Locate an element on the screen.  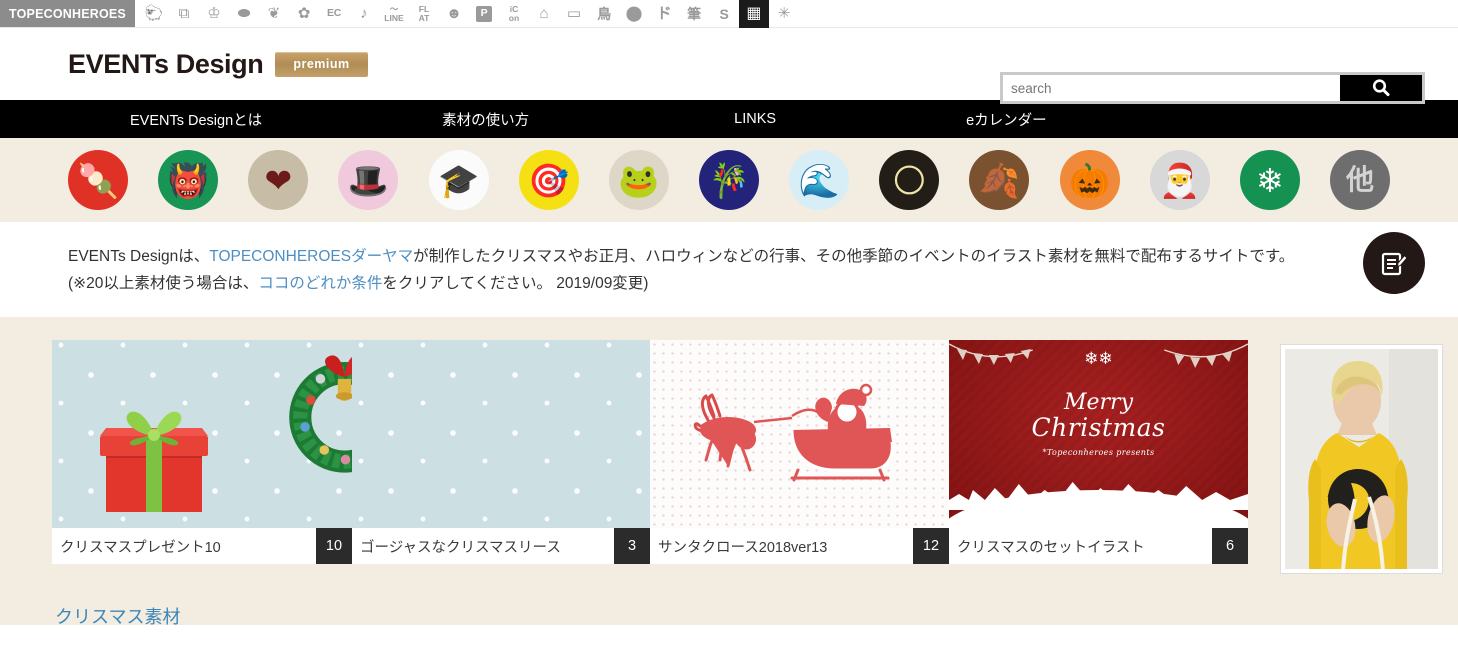
other-label: 他 is located at coordinates (1359, 179).